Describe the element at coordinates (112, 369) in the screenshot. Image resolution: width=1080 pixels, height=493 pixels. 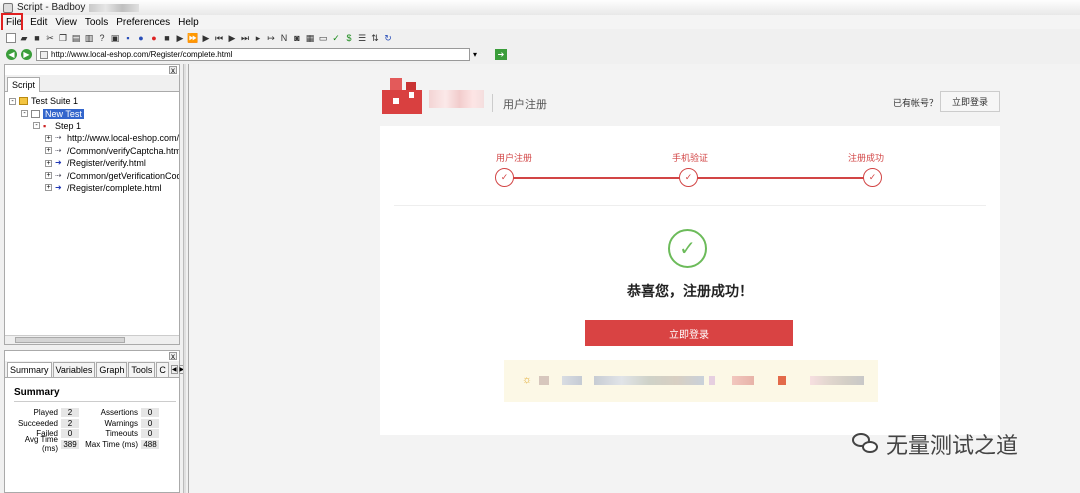
I see `tab-graph: Graph` at that location.